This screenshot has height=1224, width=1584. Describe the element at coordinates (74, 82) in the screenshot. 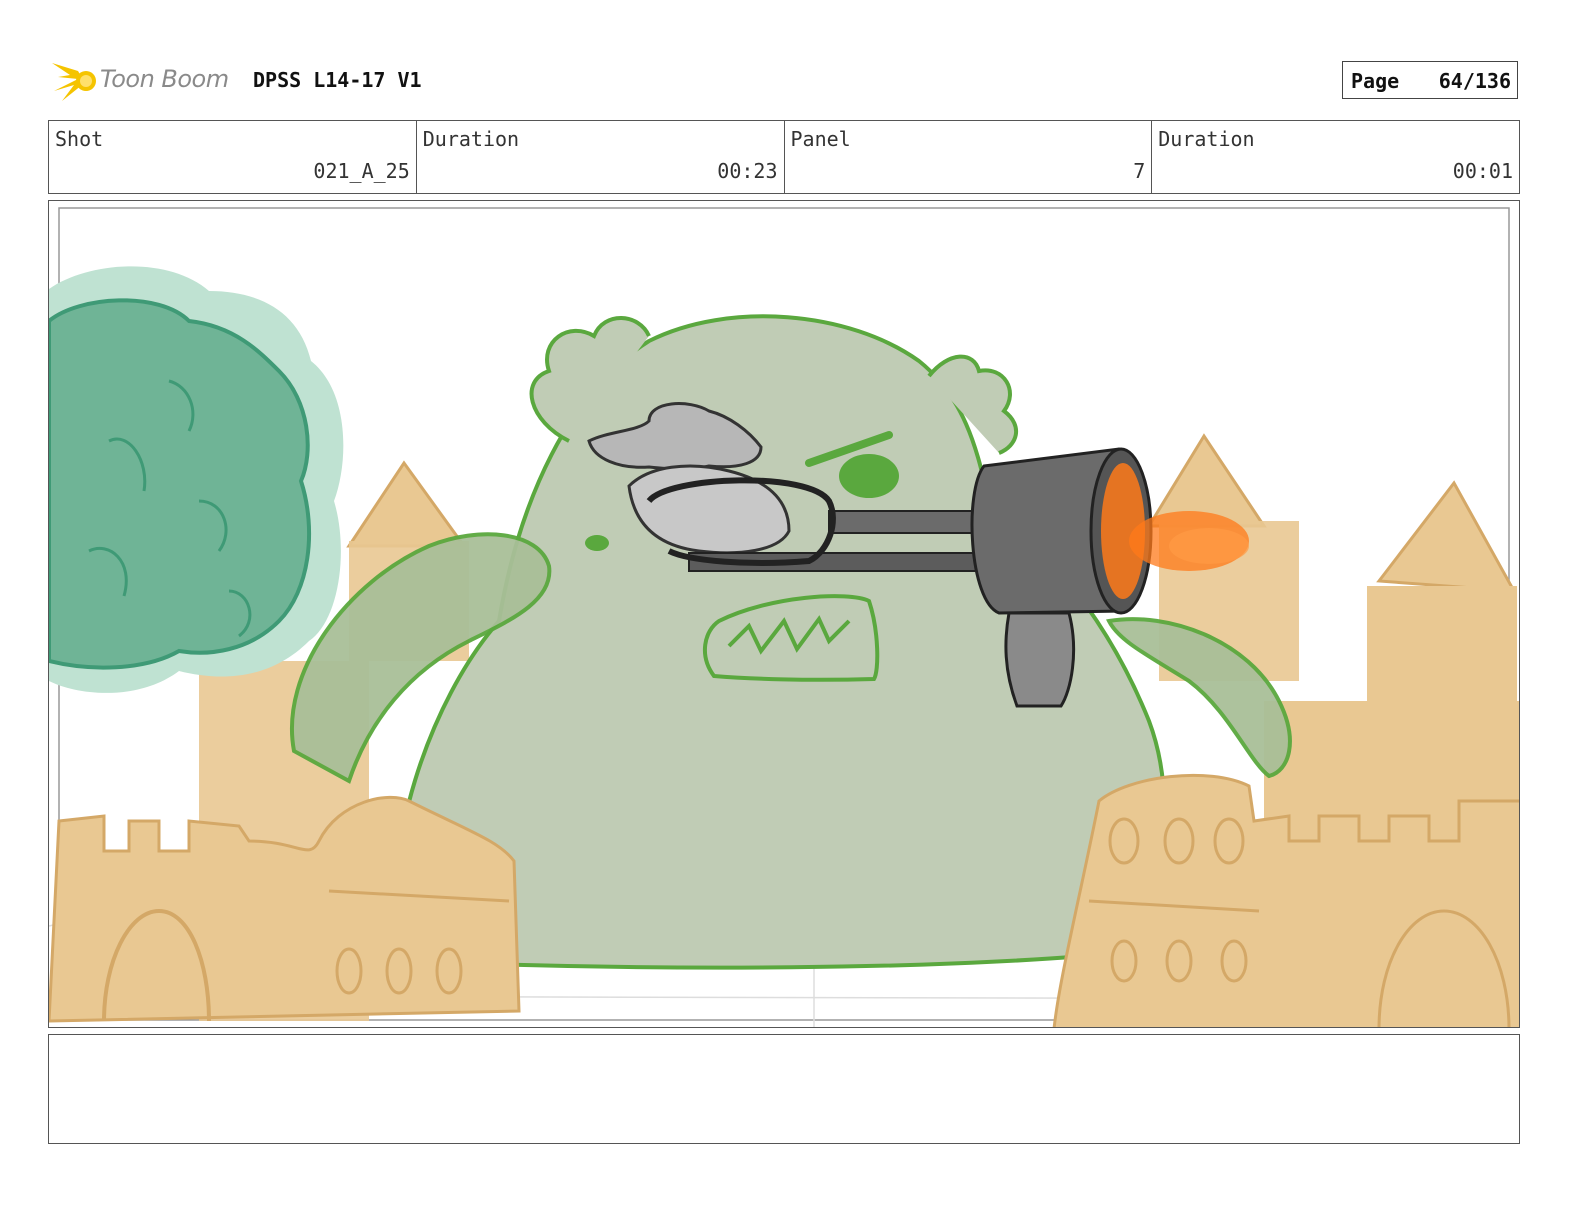

I see `starburst-icon` at that location.